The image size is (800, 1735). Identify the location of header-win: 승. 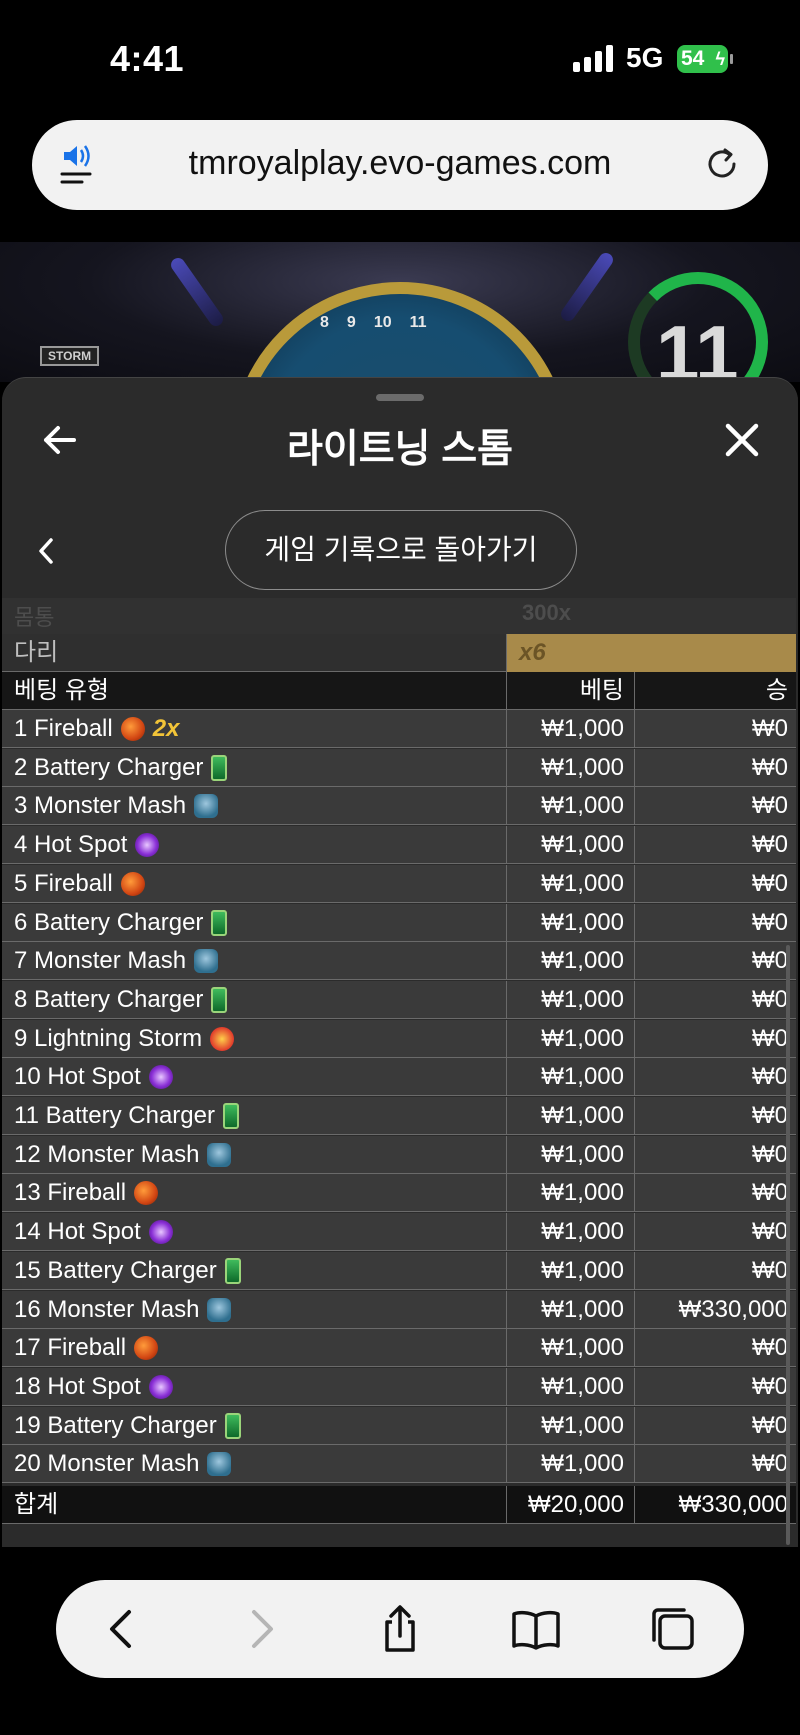
(776, 690).